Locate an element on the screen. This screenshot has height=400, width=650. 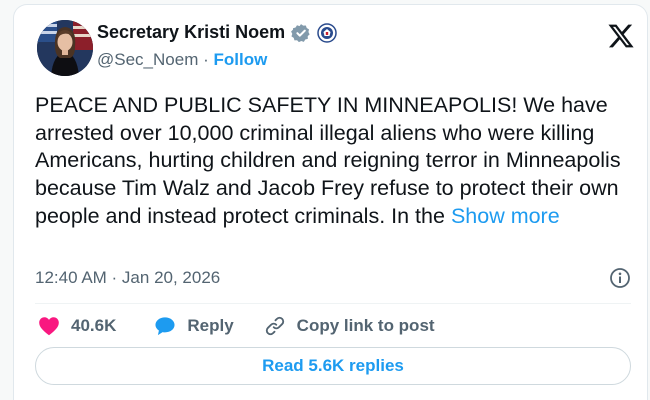
dhs-seal-icon is located at coordinates (327, 32).